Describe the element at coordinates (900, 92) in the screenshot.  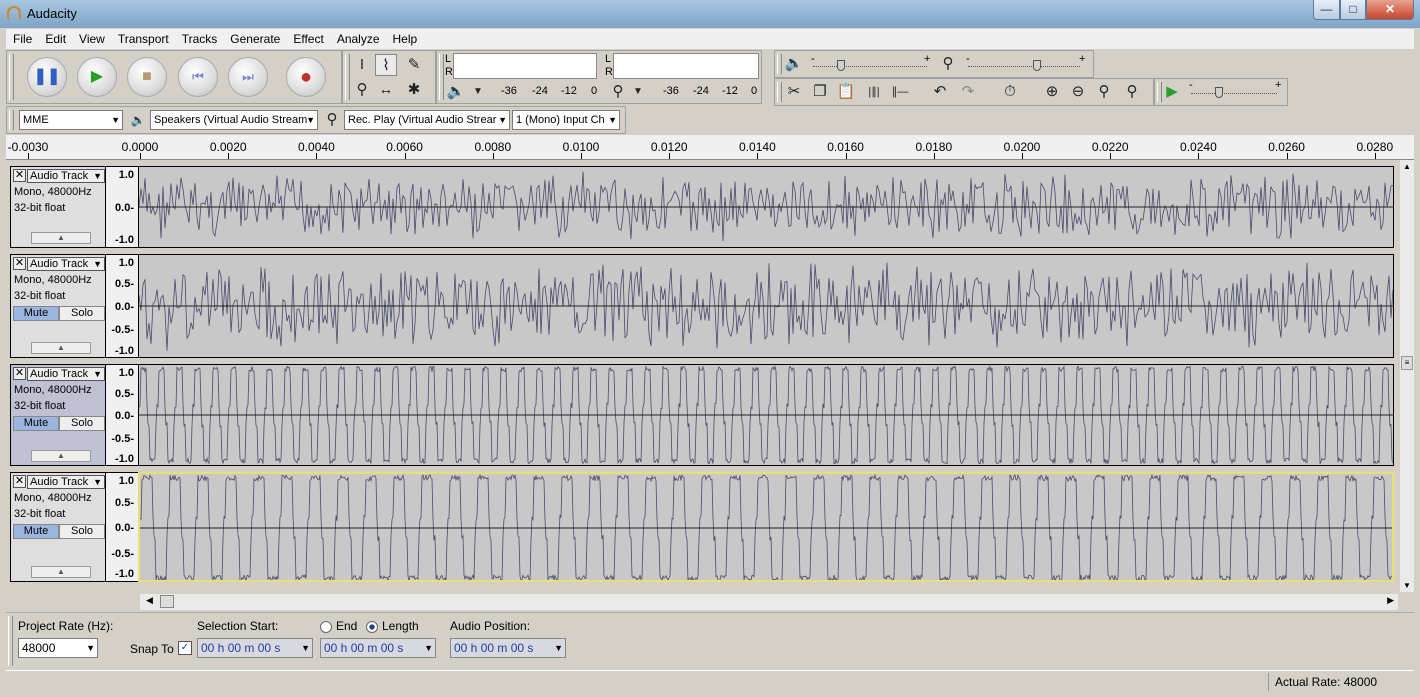
I see `silence-icon: ∥—` at that location.